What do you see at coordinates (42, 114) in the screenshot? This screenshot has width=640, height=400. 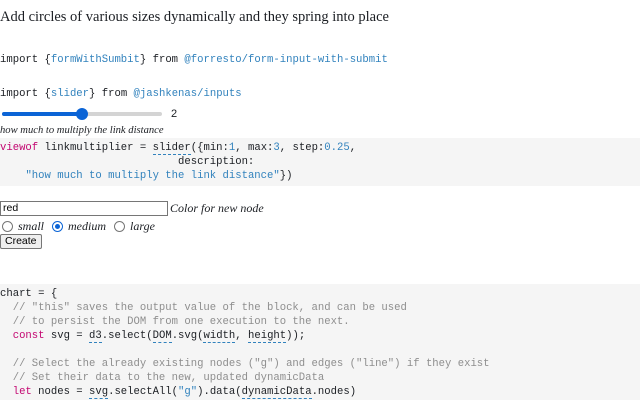 I see `slider-fill` at bounding box center [42, 114].